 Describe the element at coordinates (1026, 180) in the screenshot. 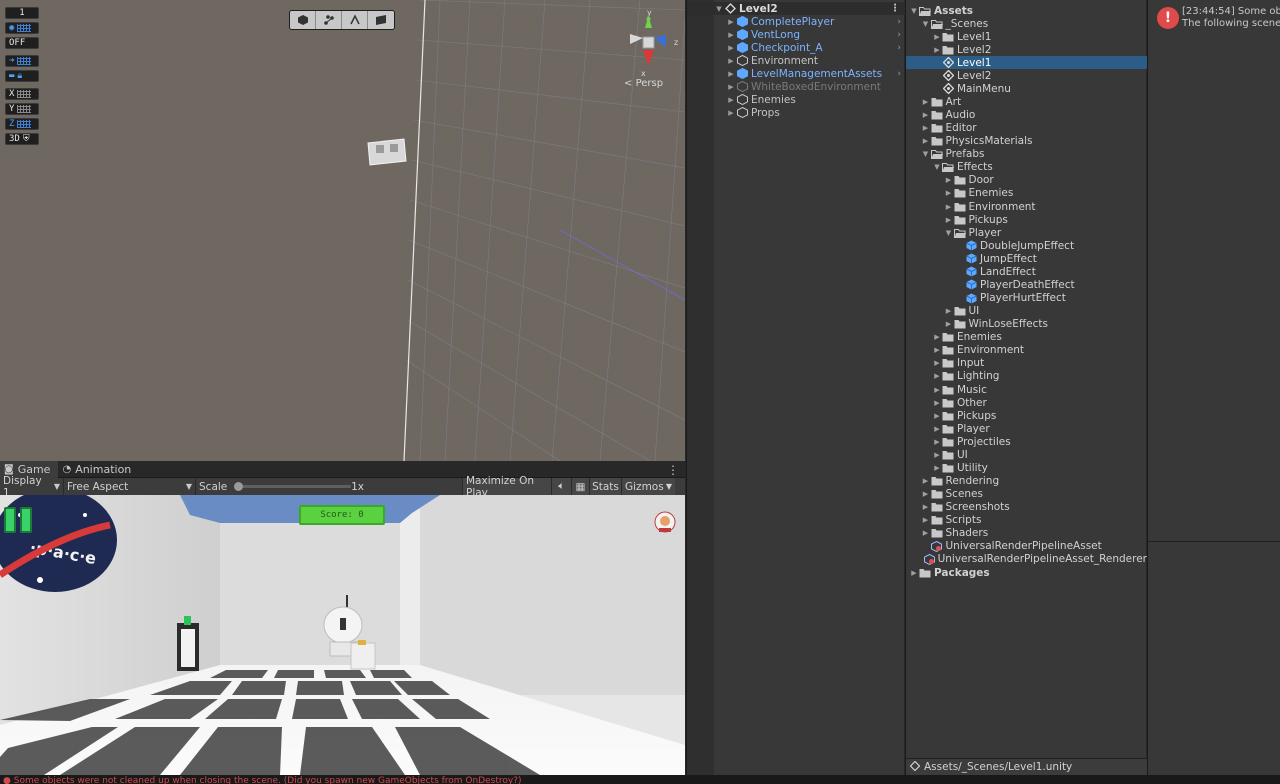

I see `project-folder-item: ▶ Door` at that location.